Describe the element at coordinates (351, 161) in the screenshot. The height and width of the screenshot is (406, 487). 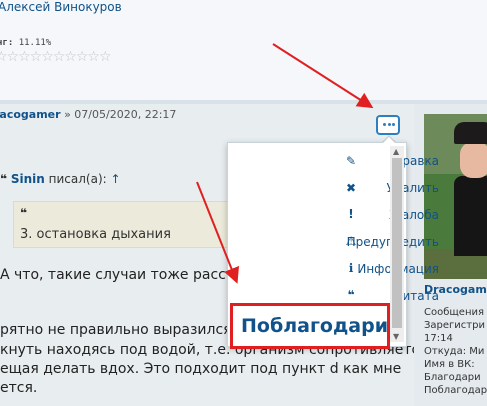
I see `pencil-icon: ✎` at that location.